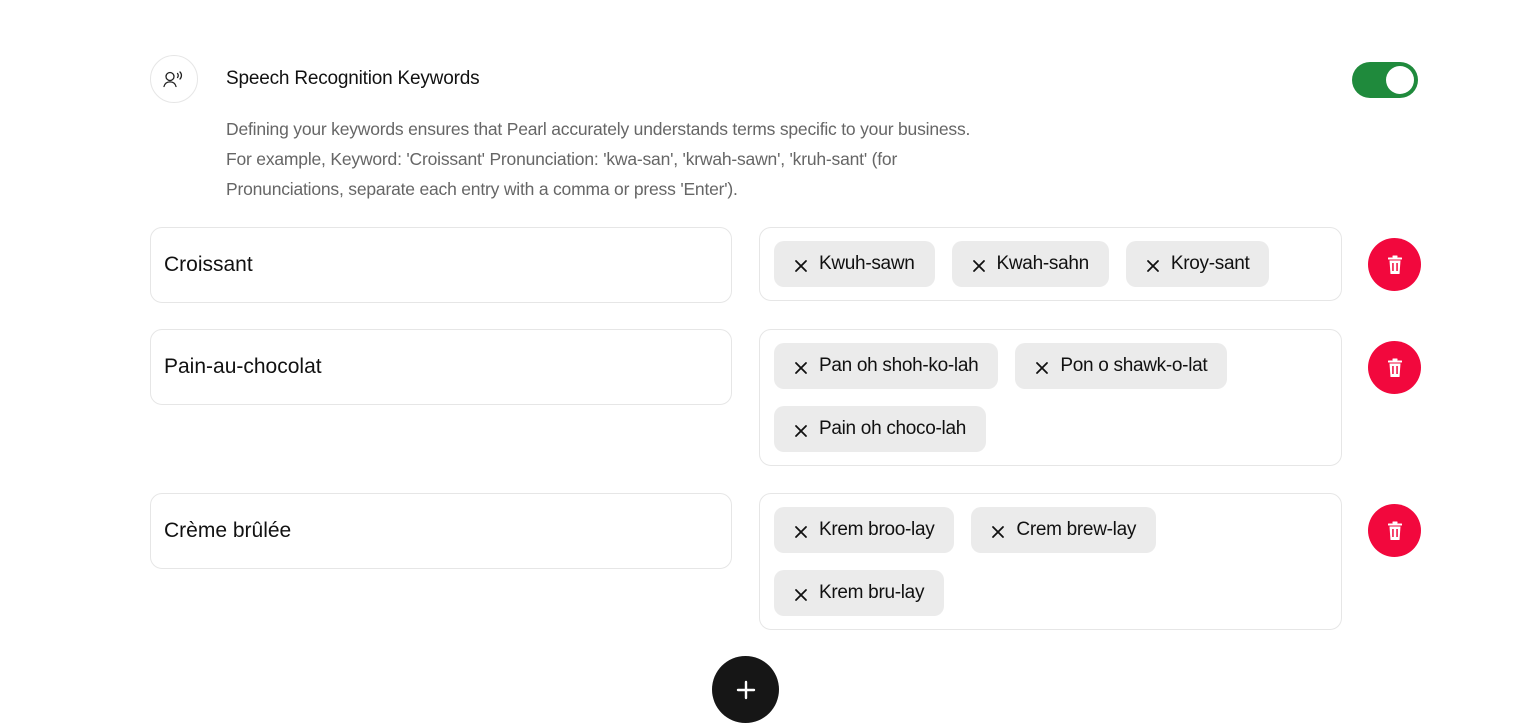 Image resolution: width=1539 pixels, height=726 pixels. What do you see at coordinates (1400, 80) in the screenshot?
I see `toggle-knob` at bounding box center [1400, 80].